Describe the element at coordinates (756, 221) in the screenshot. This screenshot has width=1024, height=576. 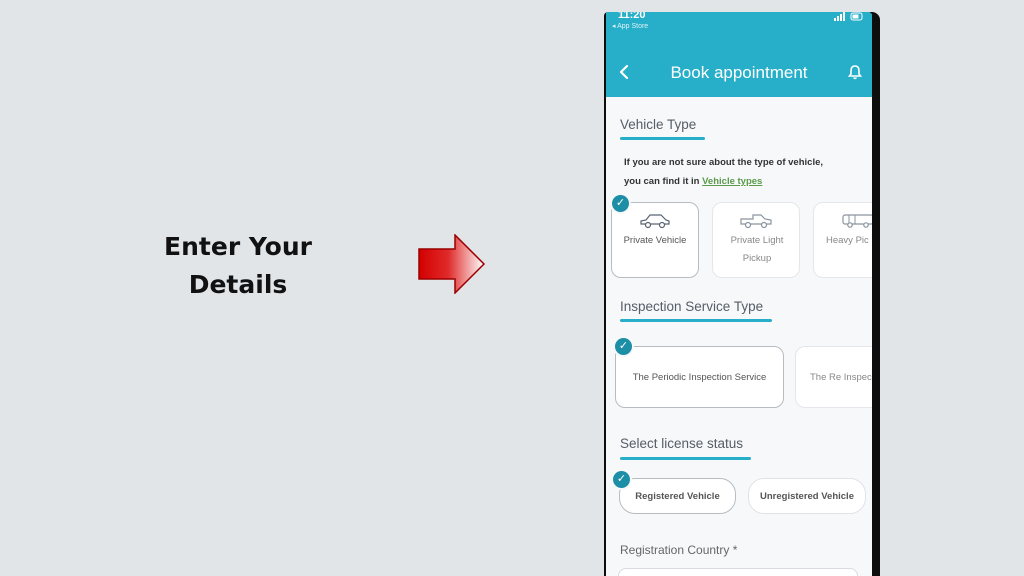
I see `pickup-truck-icon` at that location.